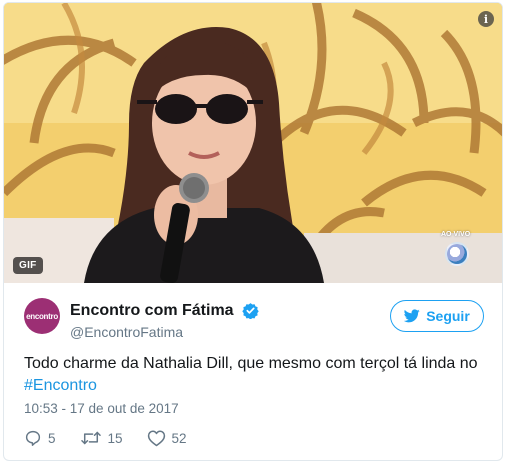 The height and width of the screenshot is (466, 508). I want to click on retweet-count: 15, so click(115, 438).